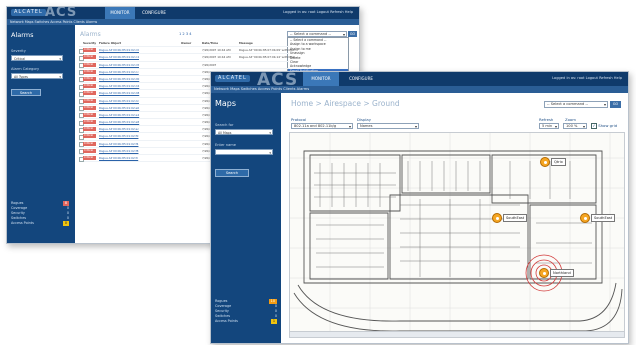 The image size is (636, 345). I want to click on show-grid-label: Show grid, so click(608, 125).